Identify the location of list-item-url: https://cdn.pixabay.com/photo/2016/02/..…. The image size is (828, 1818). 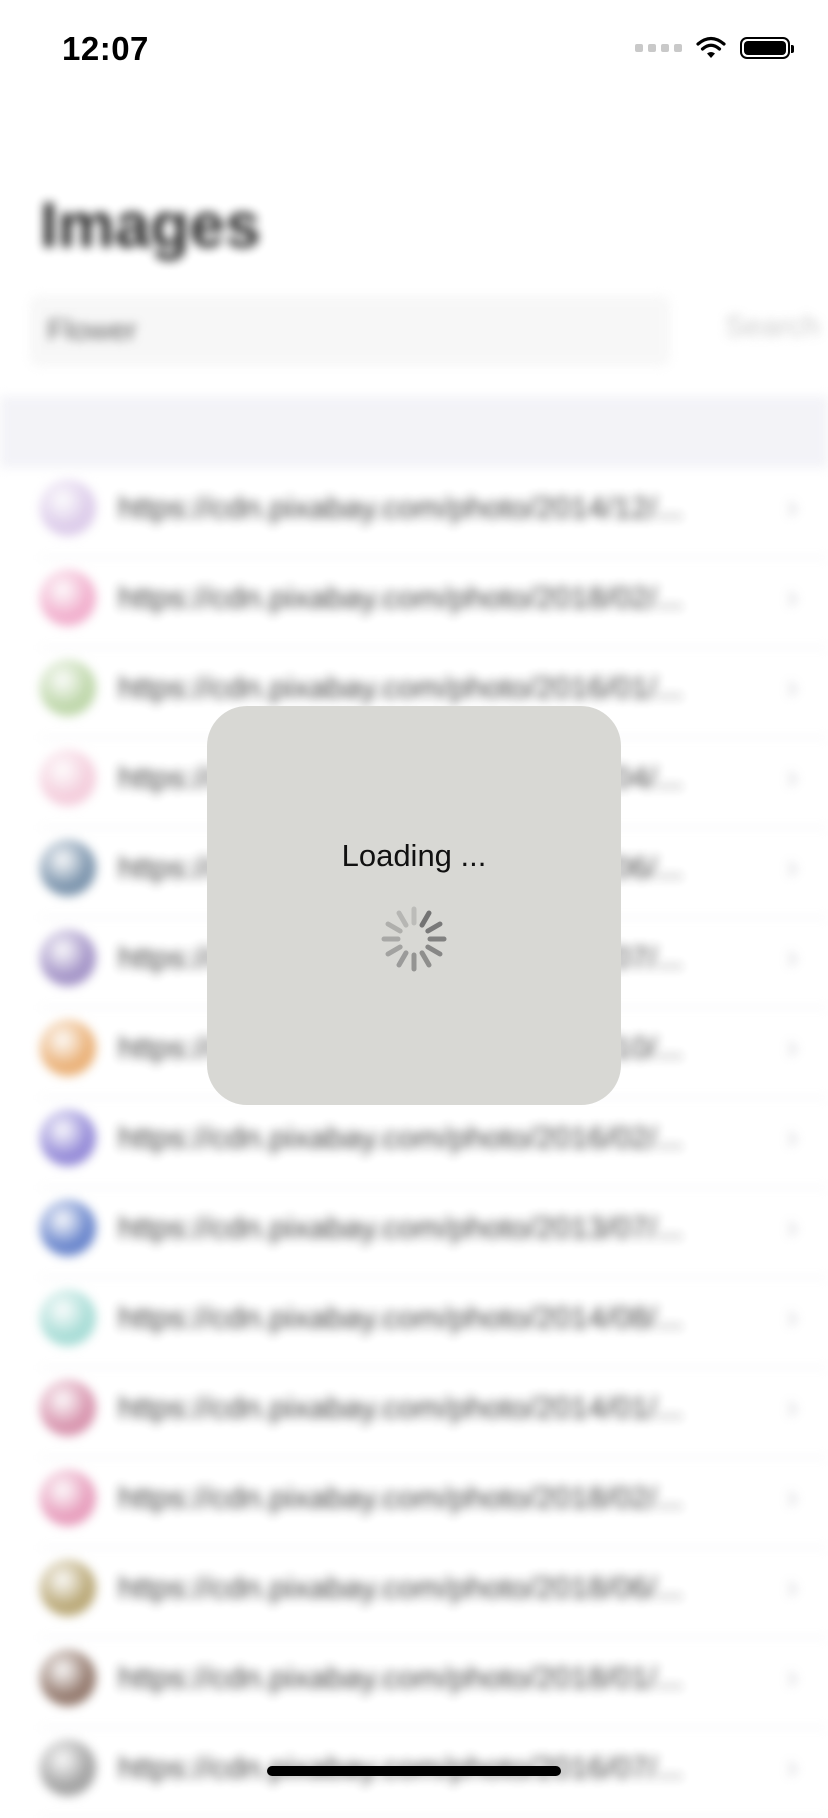
(400, 1137).